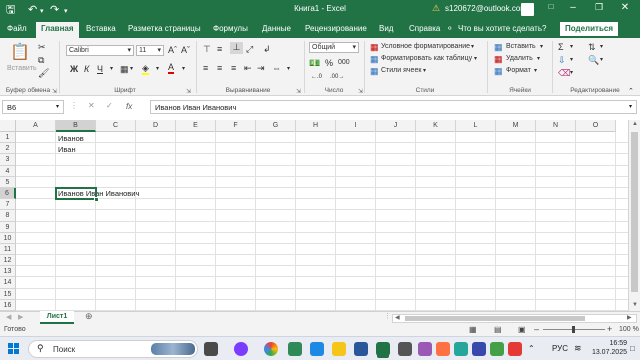  What do you see at coordinates (67, 149) in the screenshot?
I see `cell-b2: Иван` at bounding box center [67, 149].